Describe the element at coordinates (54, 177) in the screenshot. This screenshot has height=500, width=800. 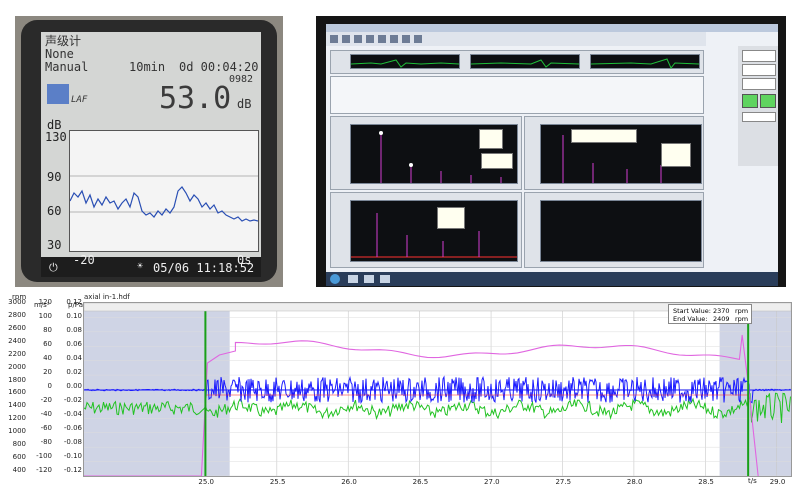
I see `meter-y-tick: 90` at that location.